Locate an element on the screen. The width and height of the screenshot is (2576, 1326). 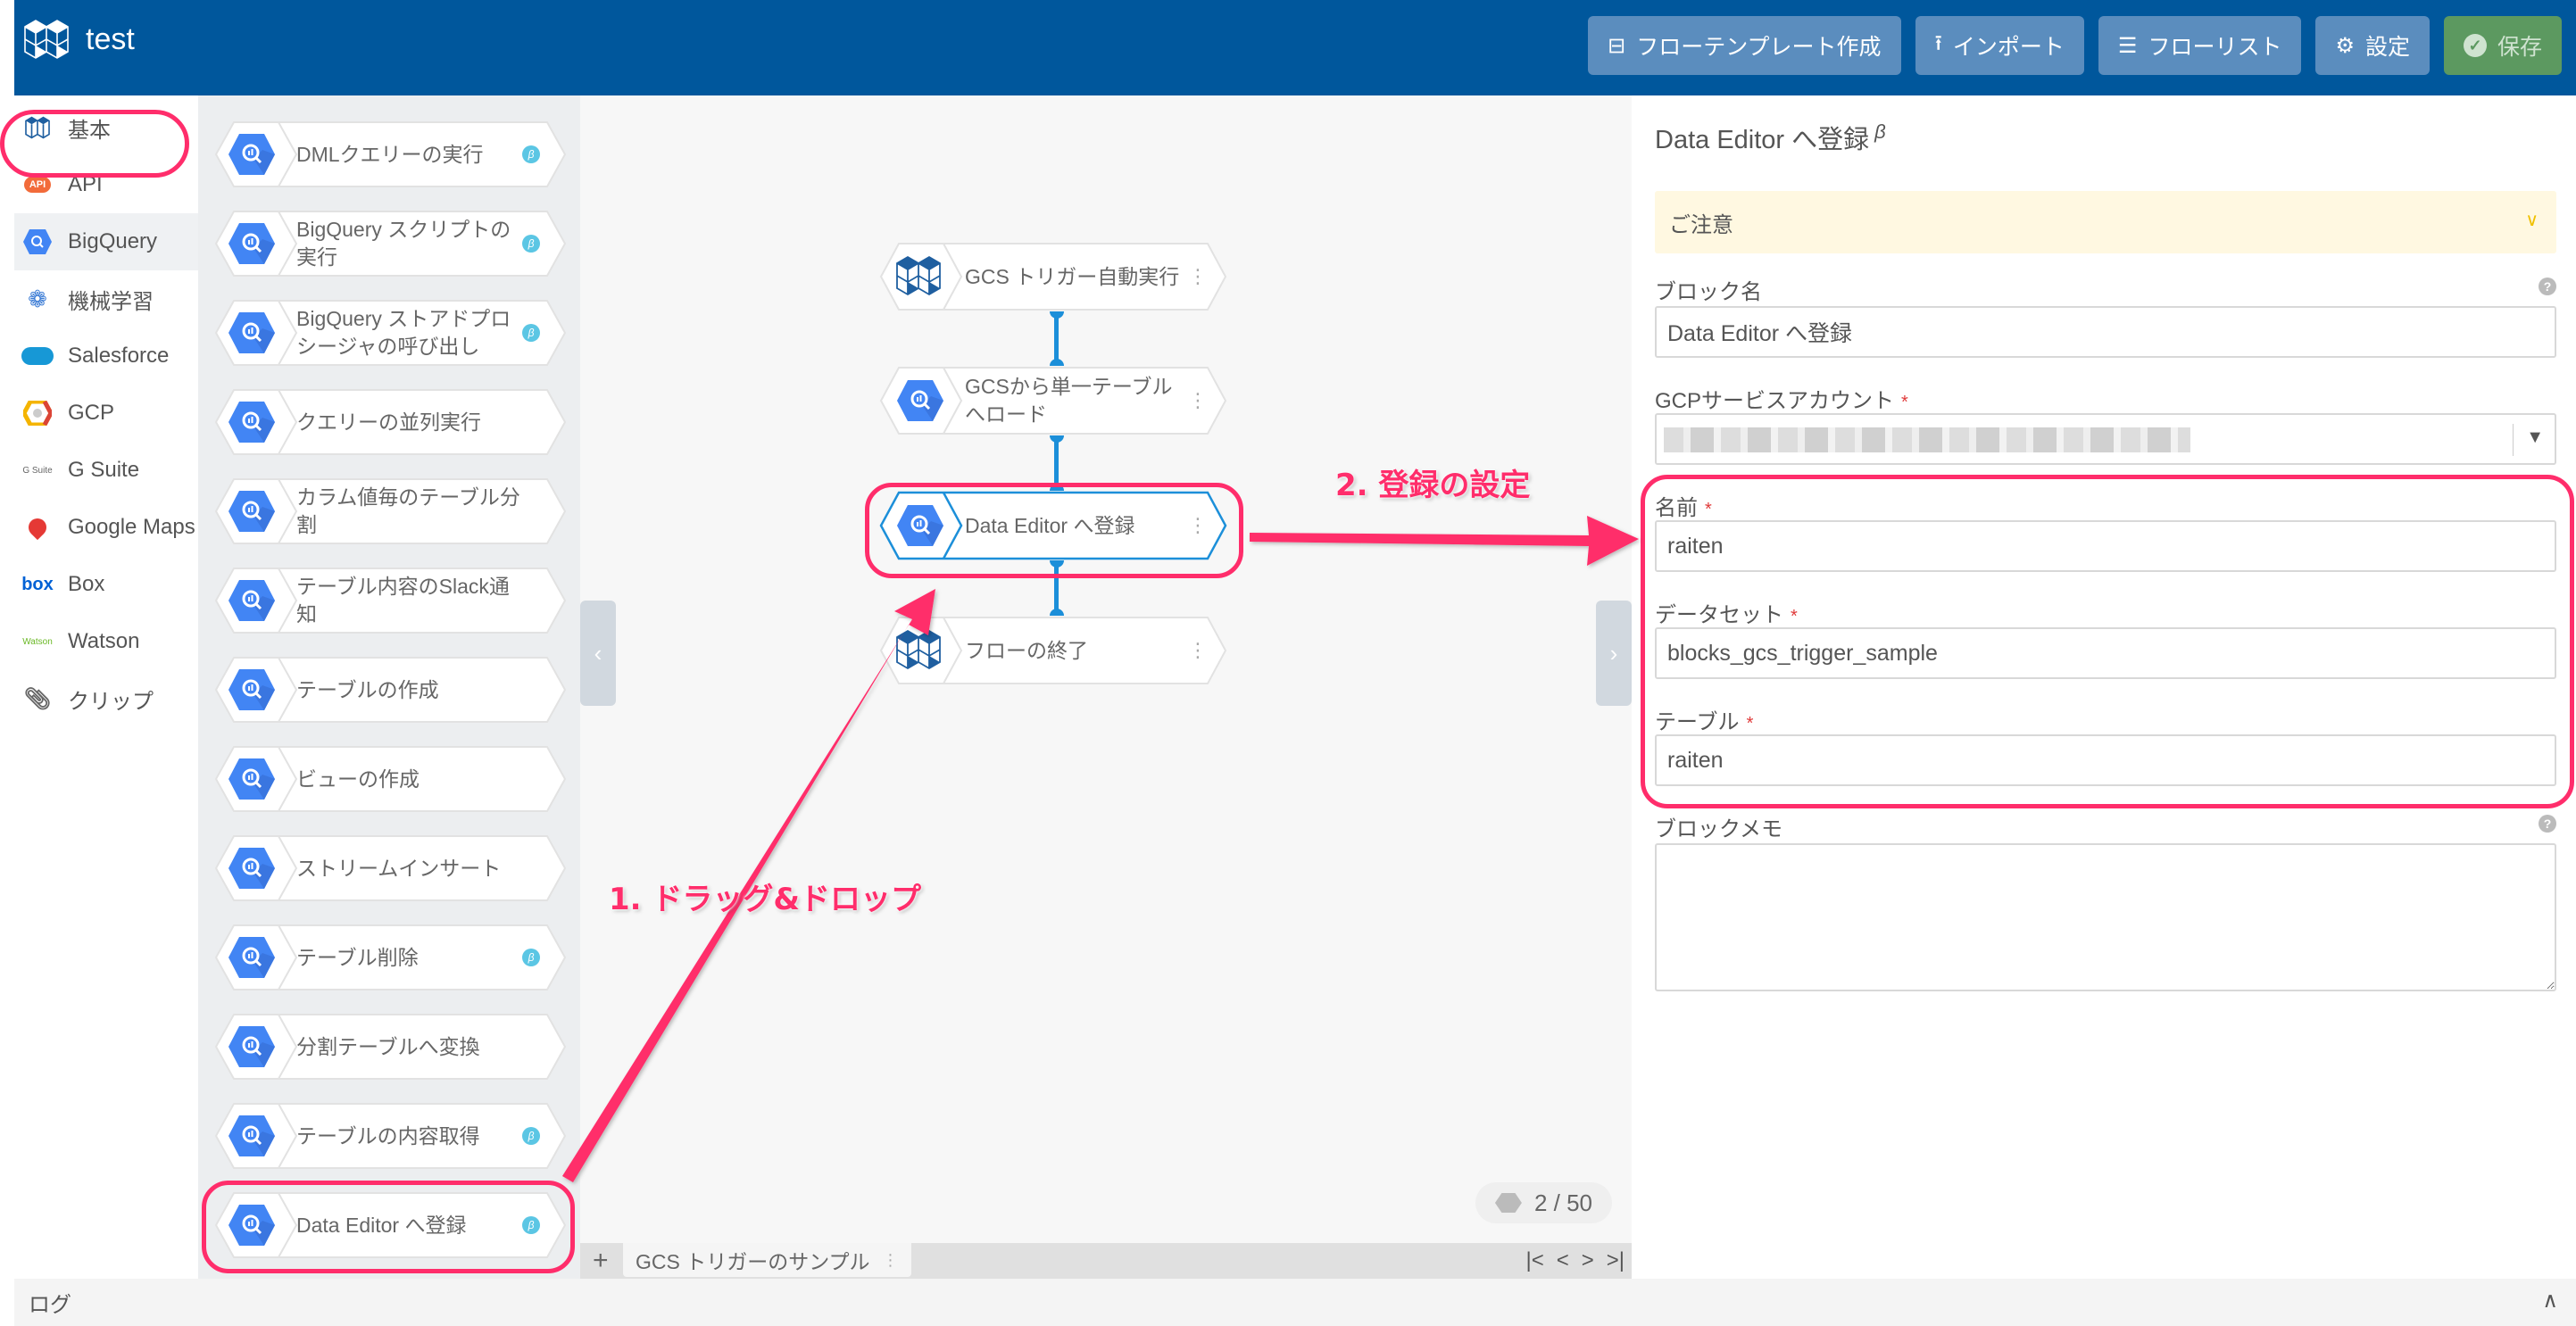
brain-icon: ❁ is located at coordinates (37, 298).